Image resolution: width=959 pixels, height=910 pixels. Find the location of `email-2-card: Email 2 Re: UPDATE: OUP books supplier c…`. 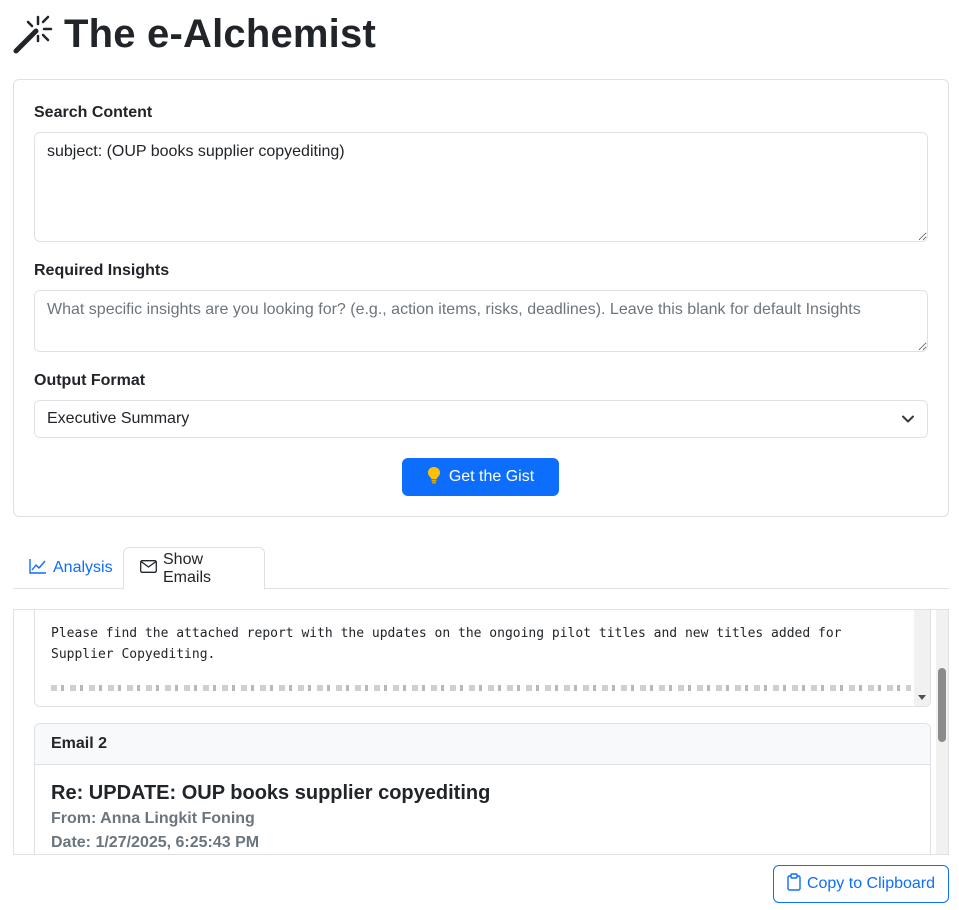

email-2-card: Email 2 Re: UPDATE: OUP books supplier c… is located at coordinates (482, 788).